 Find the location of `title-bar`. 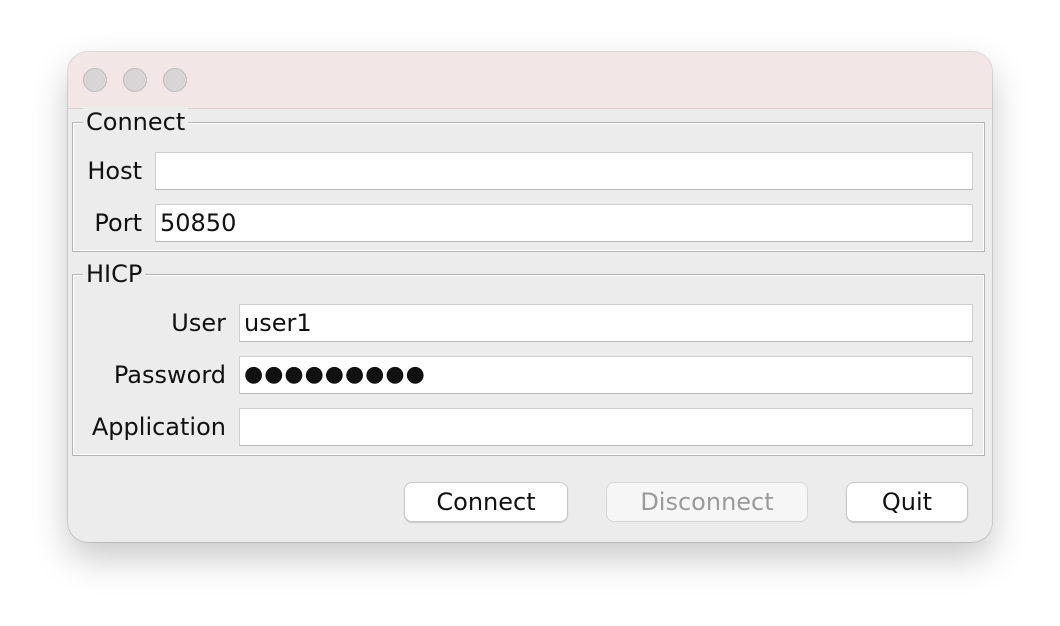

title-bar is located at coordinates (530, 80).